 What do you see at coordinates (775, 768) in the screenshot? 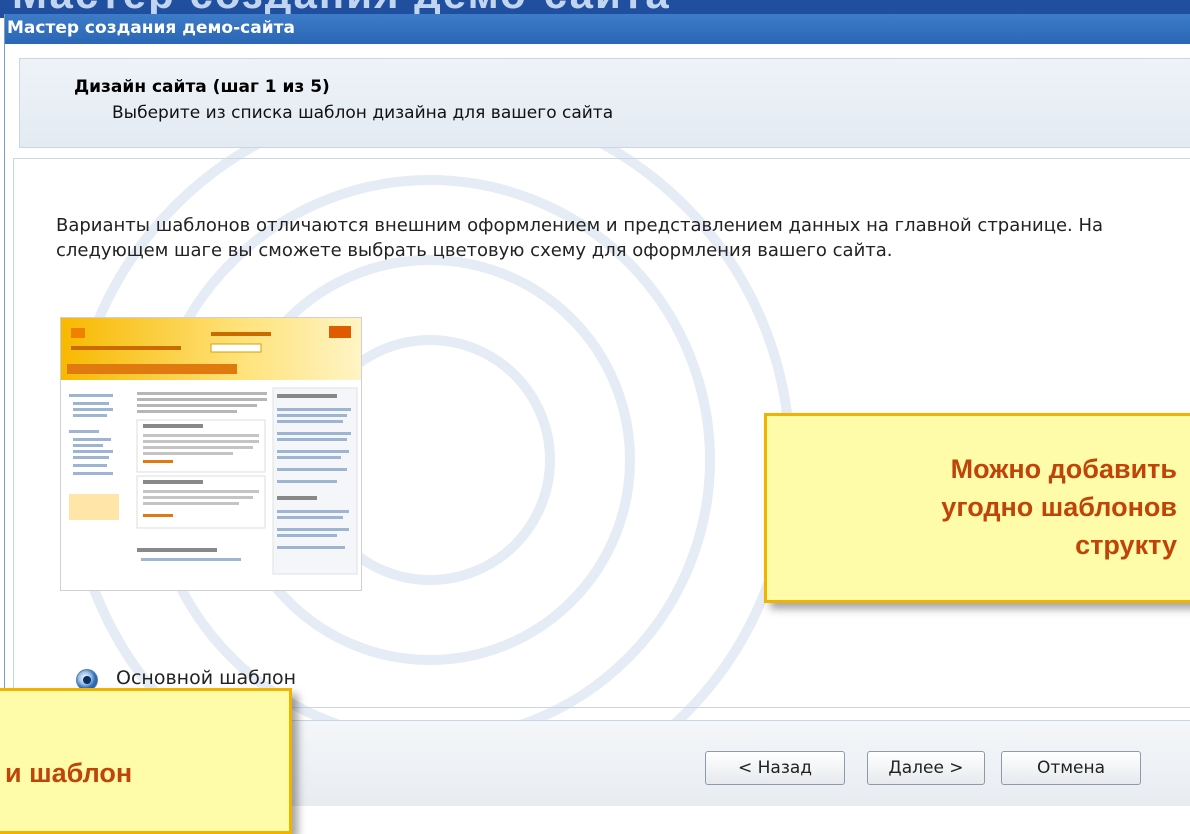
I see `back-button: < Назад` at bounding box center [775, 768].